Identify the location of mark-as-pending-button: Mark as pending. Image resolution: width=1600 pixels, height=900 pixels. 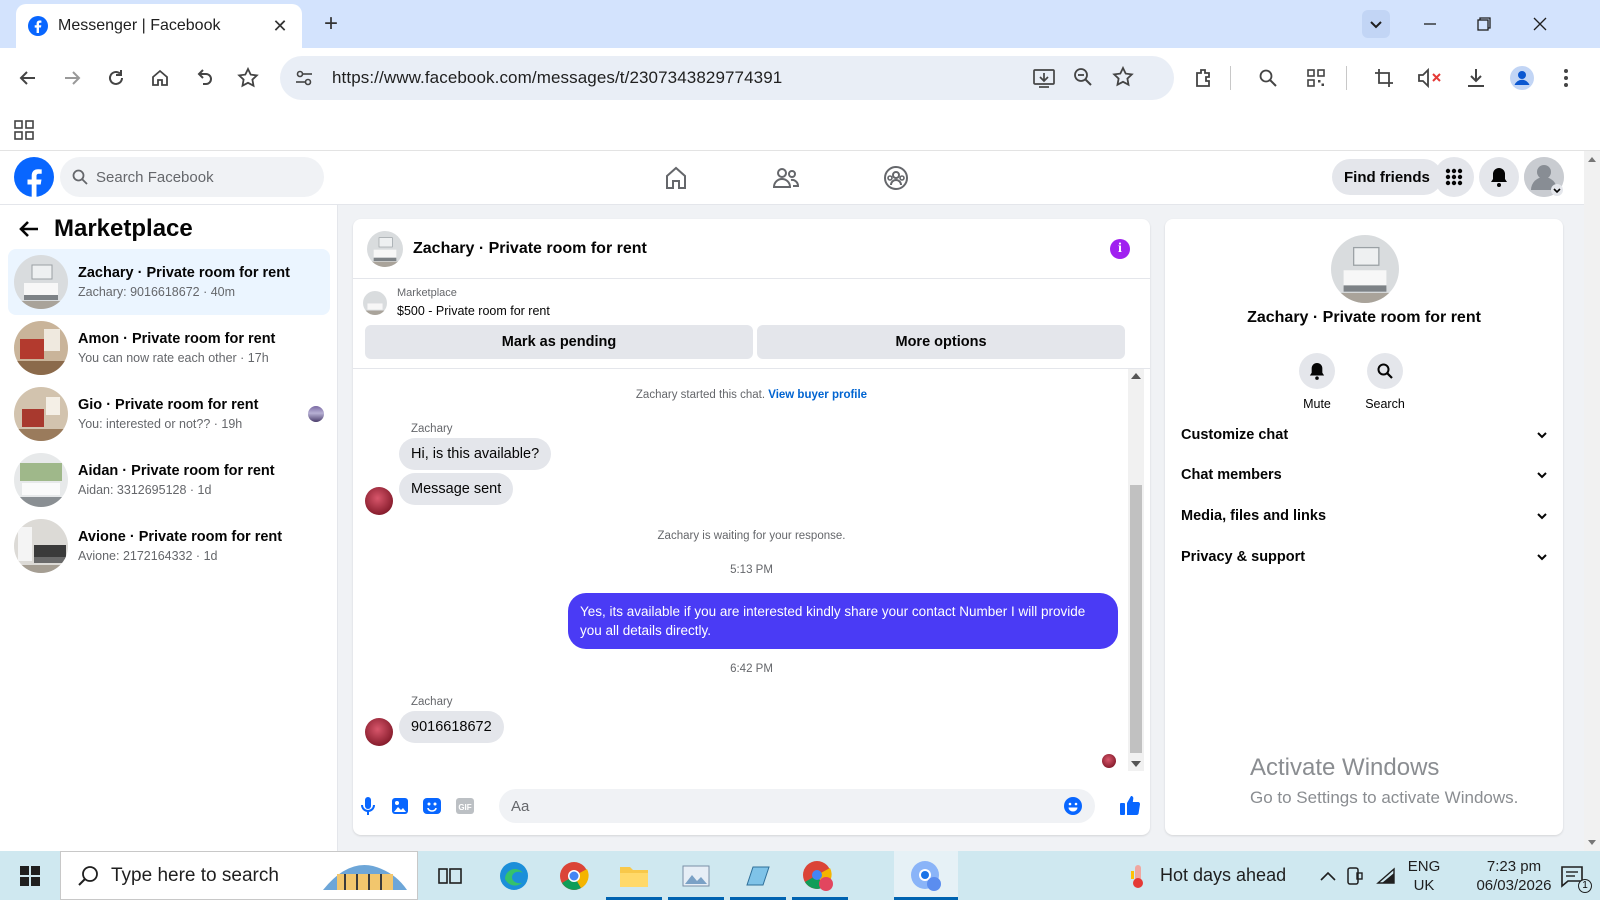
(559, 342).